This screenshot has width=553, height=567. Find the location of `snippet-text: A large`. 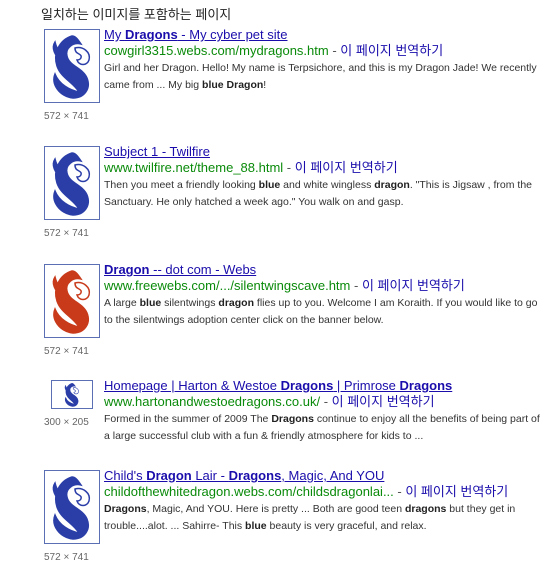

snippet-text: A large is located at coordinates (122, 303).